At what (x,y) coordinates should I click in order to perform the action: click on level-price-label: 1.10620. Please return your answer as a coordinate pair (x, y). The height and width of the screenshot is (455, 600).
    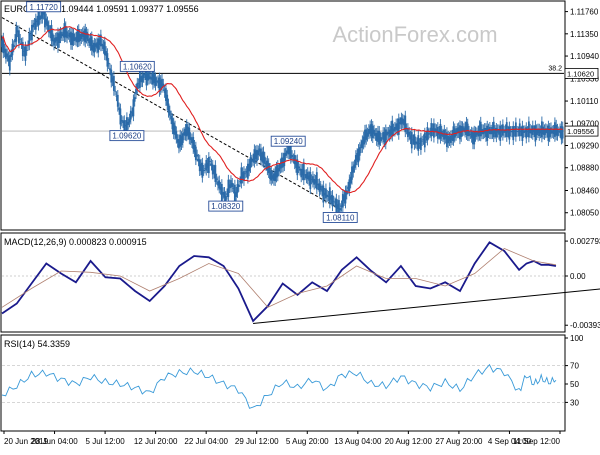
    Looking at the image, I should click on (580, 73).